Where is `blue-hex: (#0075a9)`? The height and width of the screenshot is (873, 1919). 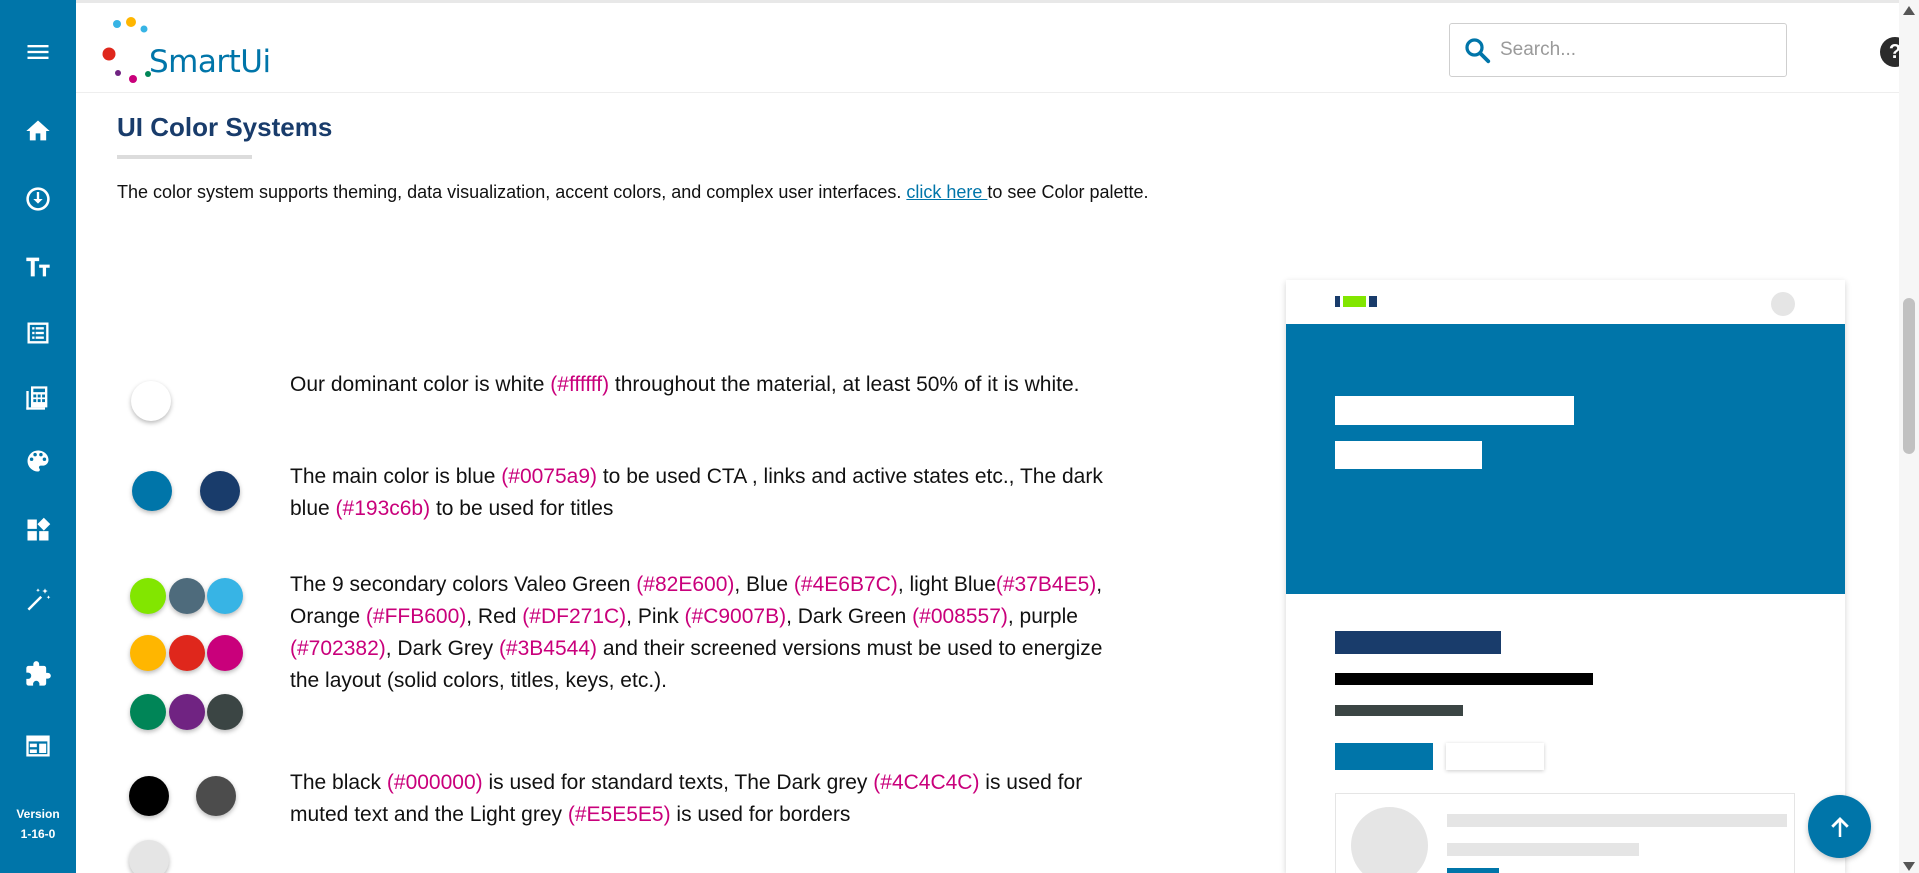
blue-hex: (#0075a9) is located at coordinates (549, 476).